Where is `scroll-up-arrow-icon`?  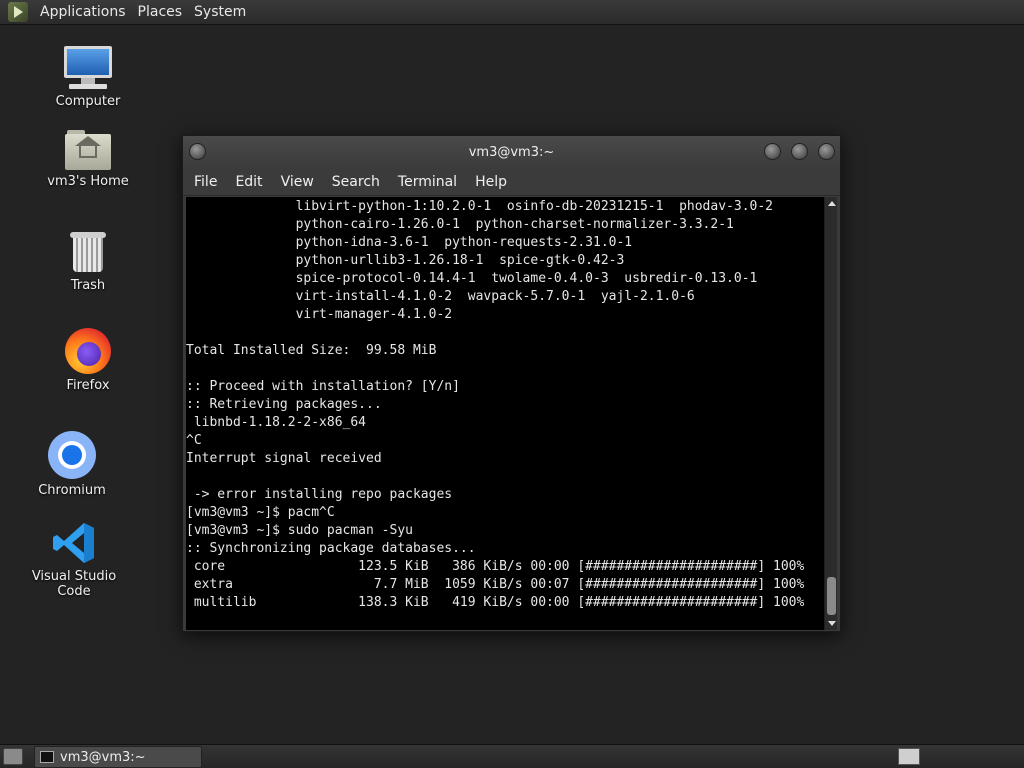
scroll-up-arrow-icon is located at coordinates (832, 203).